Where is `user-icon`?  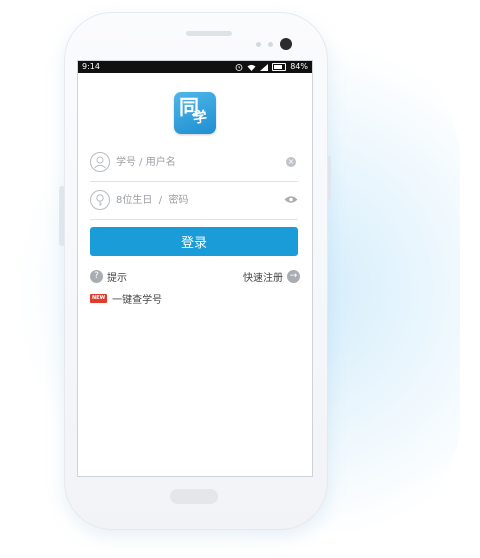 user-icon is located at coordinates (100, 162).